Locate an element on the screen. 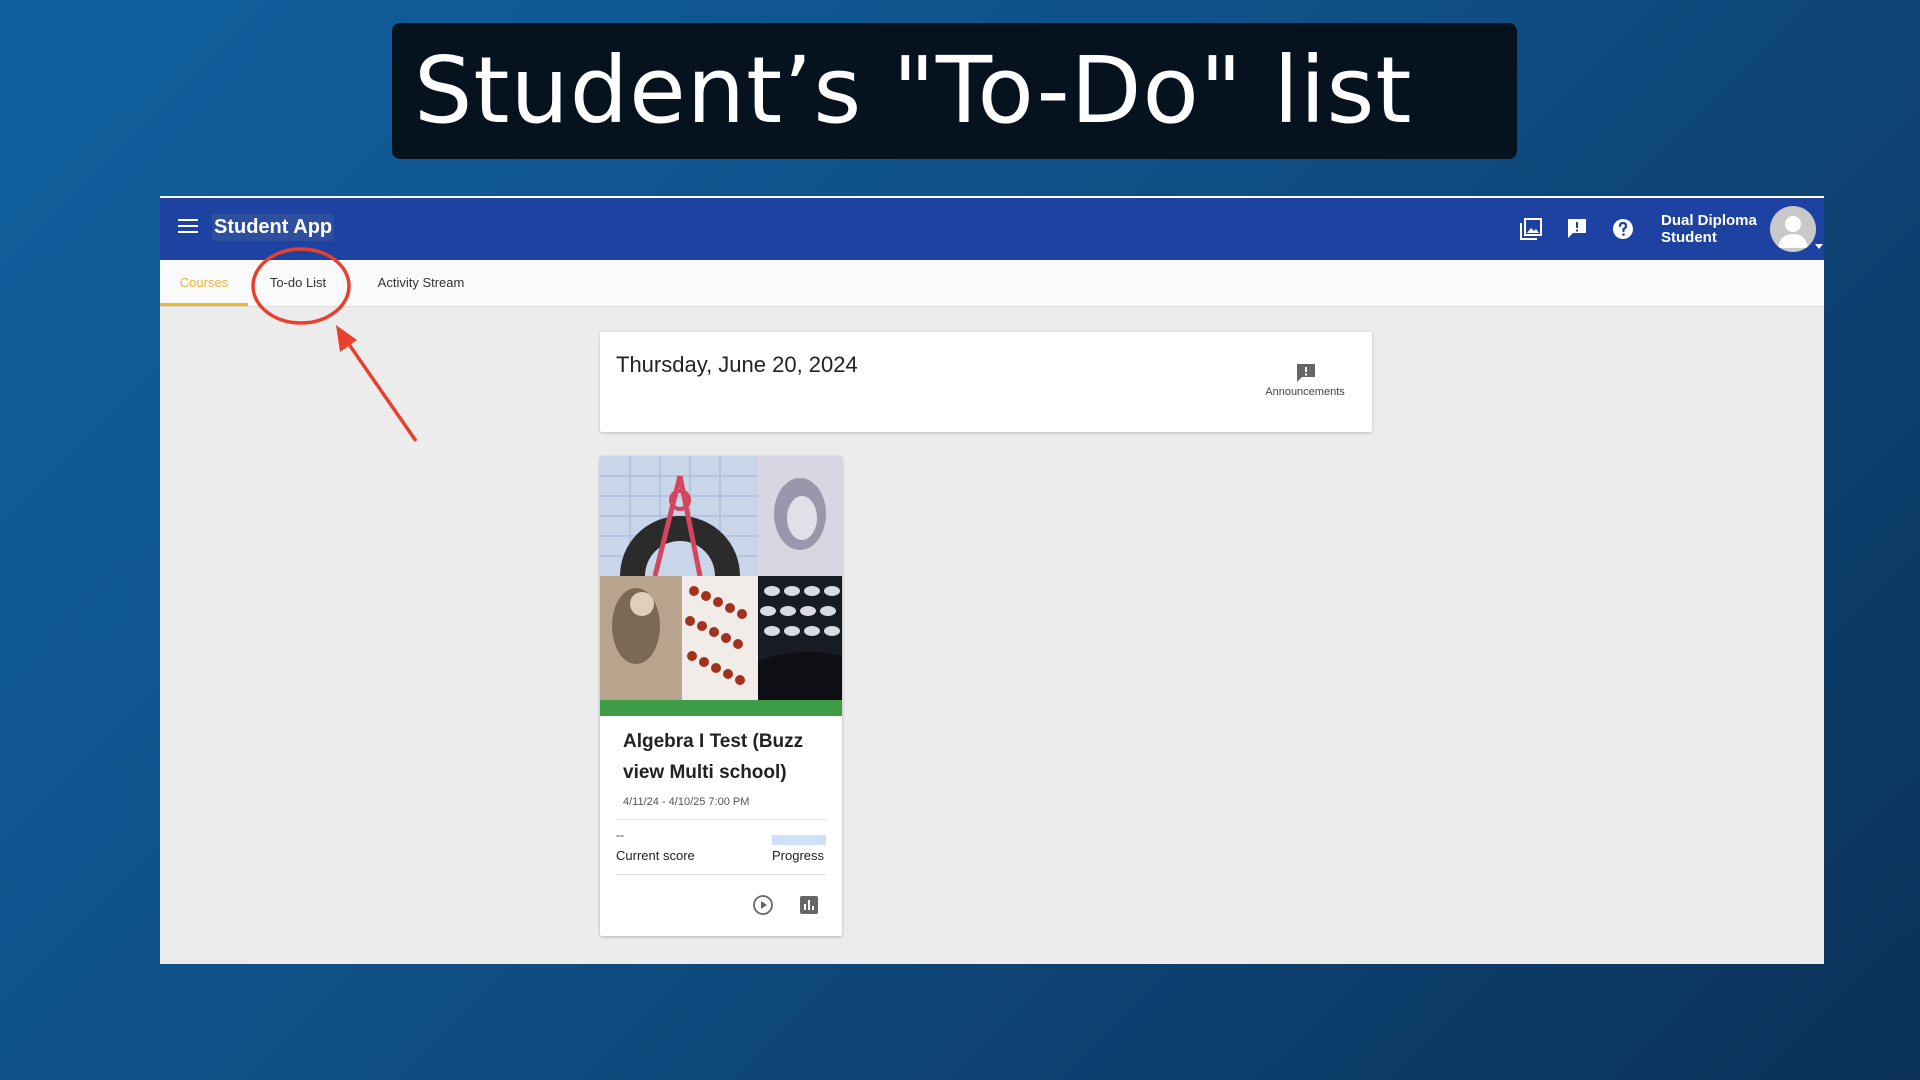 The image size is (1920, 1080). annotation-arrow is located at coordinates (381, 390).